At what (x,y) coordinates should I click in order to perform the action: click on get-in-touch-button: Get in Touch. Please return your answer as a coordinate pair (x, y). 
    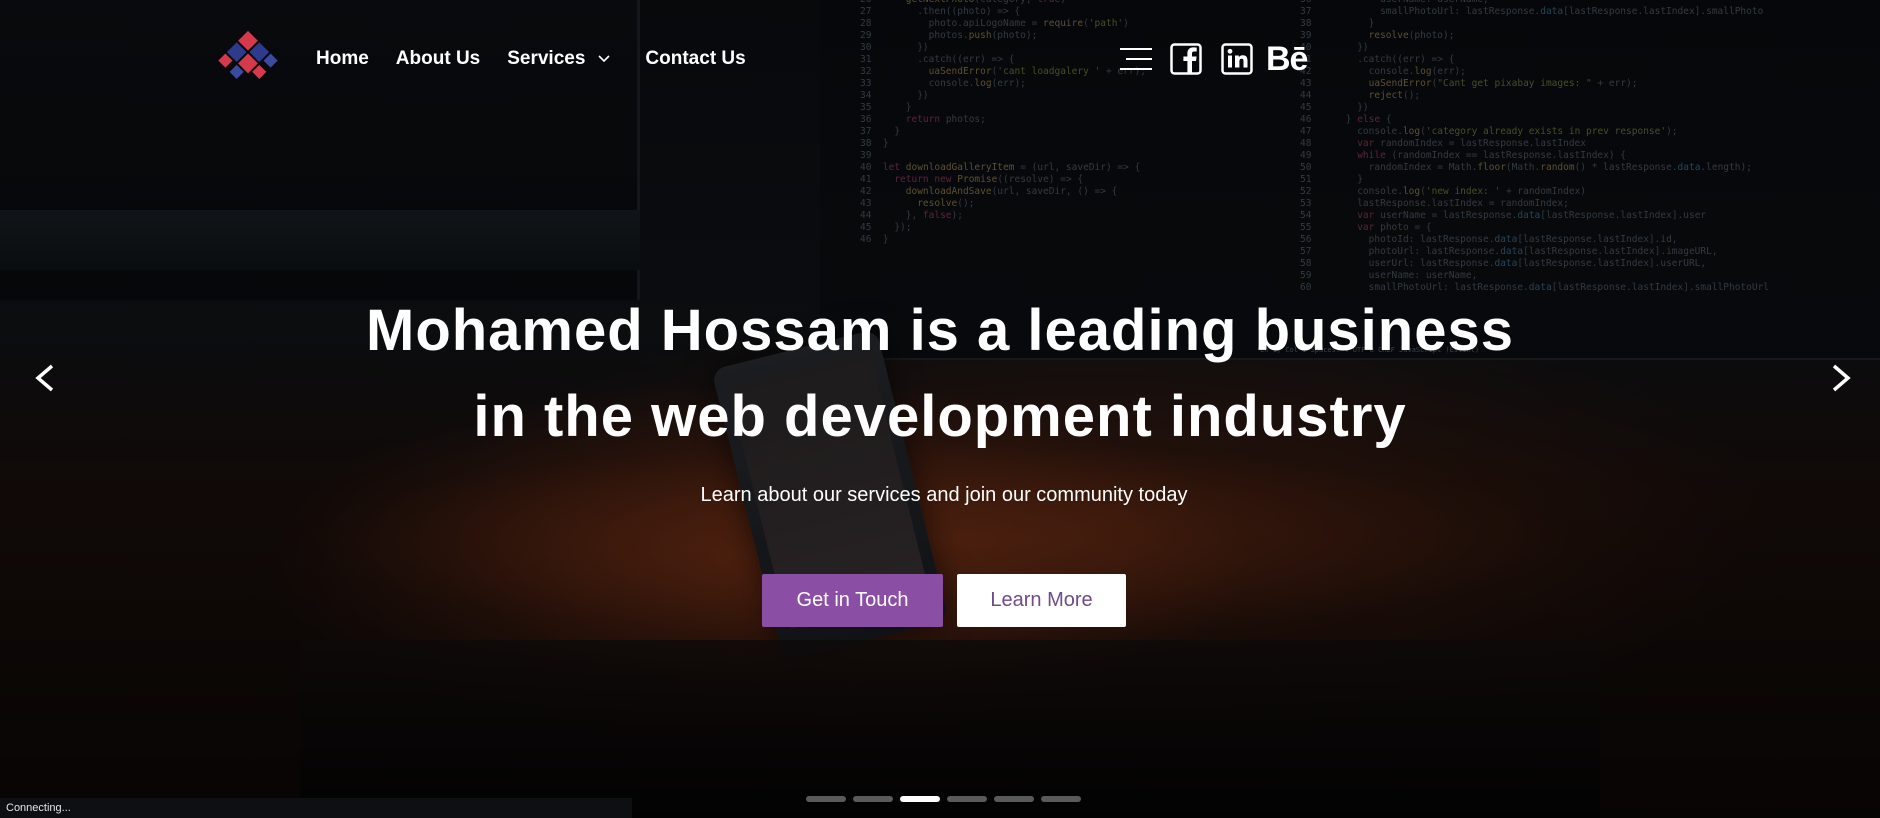
    Looking at the image, I should click on (852, 600).